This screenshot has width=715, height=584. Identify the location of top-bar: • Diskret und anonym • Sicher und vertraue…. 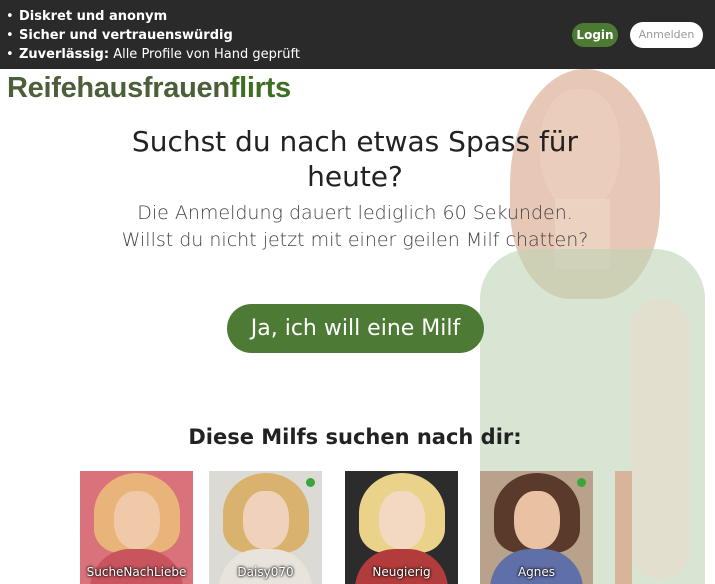
(357, 34).